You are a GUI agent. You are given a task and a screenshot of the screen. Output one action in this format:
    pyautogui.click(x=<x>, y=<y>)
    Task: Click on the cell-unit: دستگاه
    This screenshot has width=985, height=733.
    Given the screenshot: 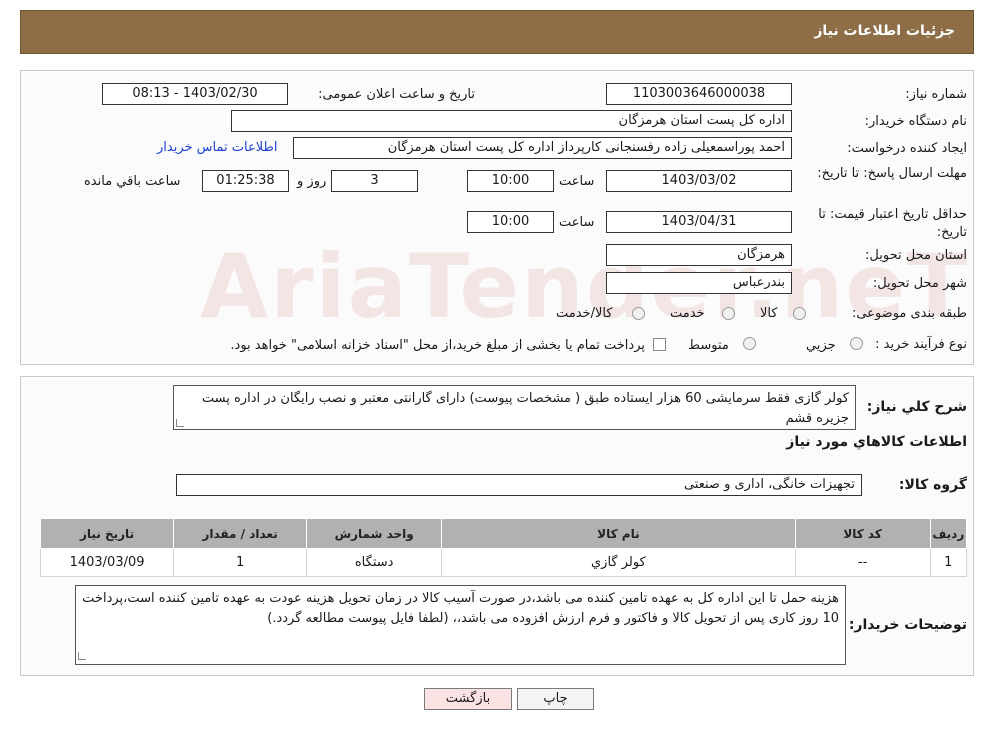 What is the action you would take?
    pyautogui.click(x=374, y=562)
    